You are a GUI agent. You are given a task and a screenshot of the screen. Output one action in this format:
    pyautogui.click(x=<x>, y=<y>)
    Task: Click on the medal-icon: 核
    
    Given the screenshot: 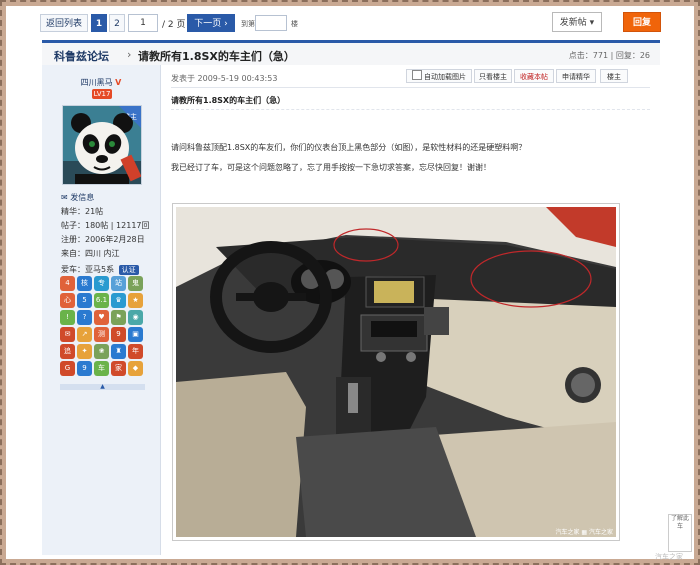 What is the action you would take?
    pyautogui.click(x=84, y=283)
    